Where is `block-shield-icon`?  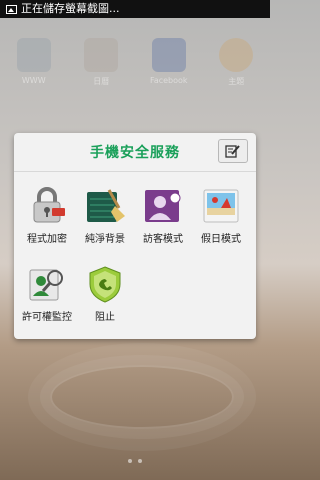 block-shield-icon is located at coordinates (105, 284).